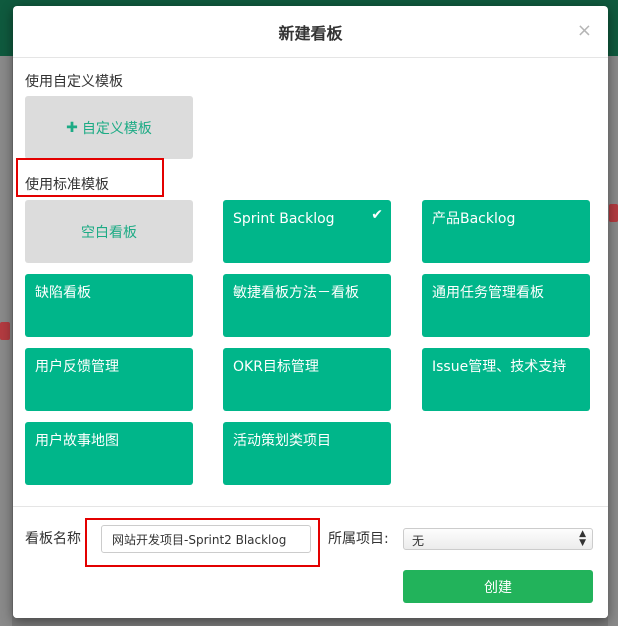 The image size is (618, 626). I want to click on add-custom-template-button: ✚ 自定义模板, so click(109, 127).